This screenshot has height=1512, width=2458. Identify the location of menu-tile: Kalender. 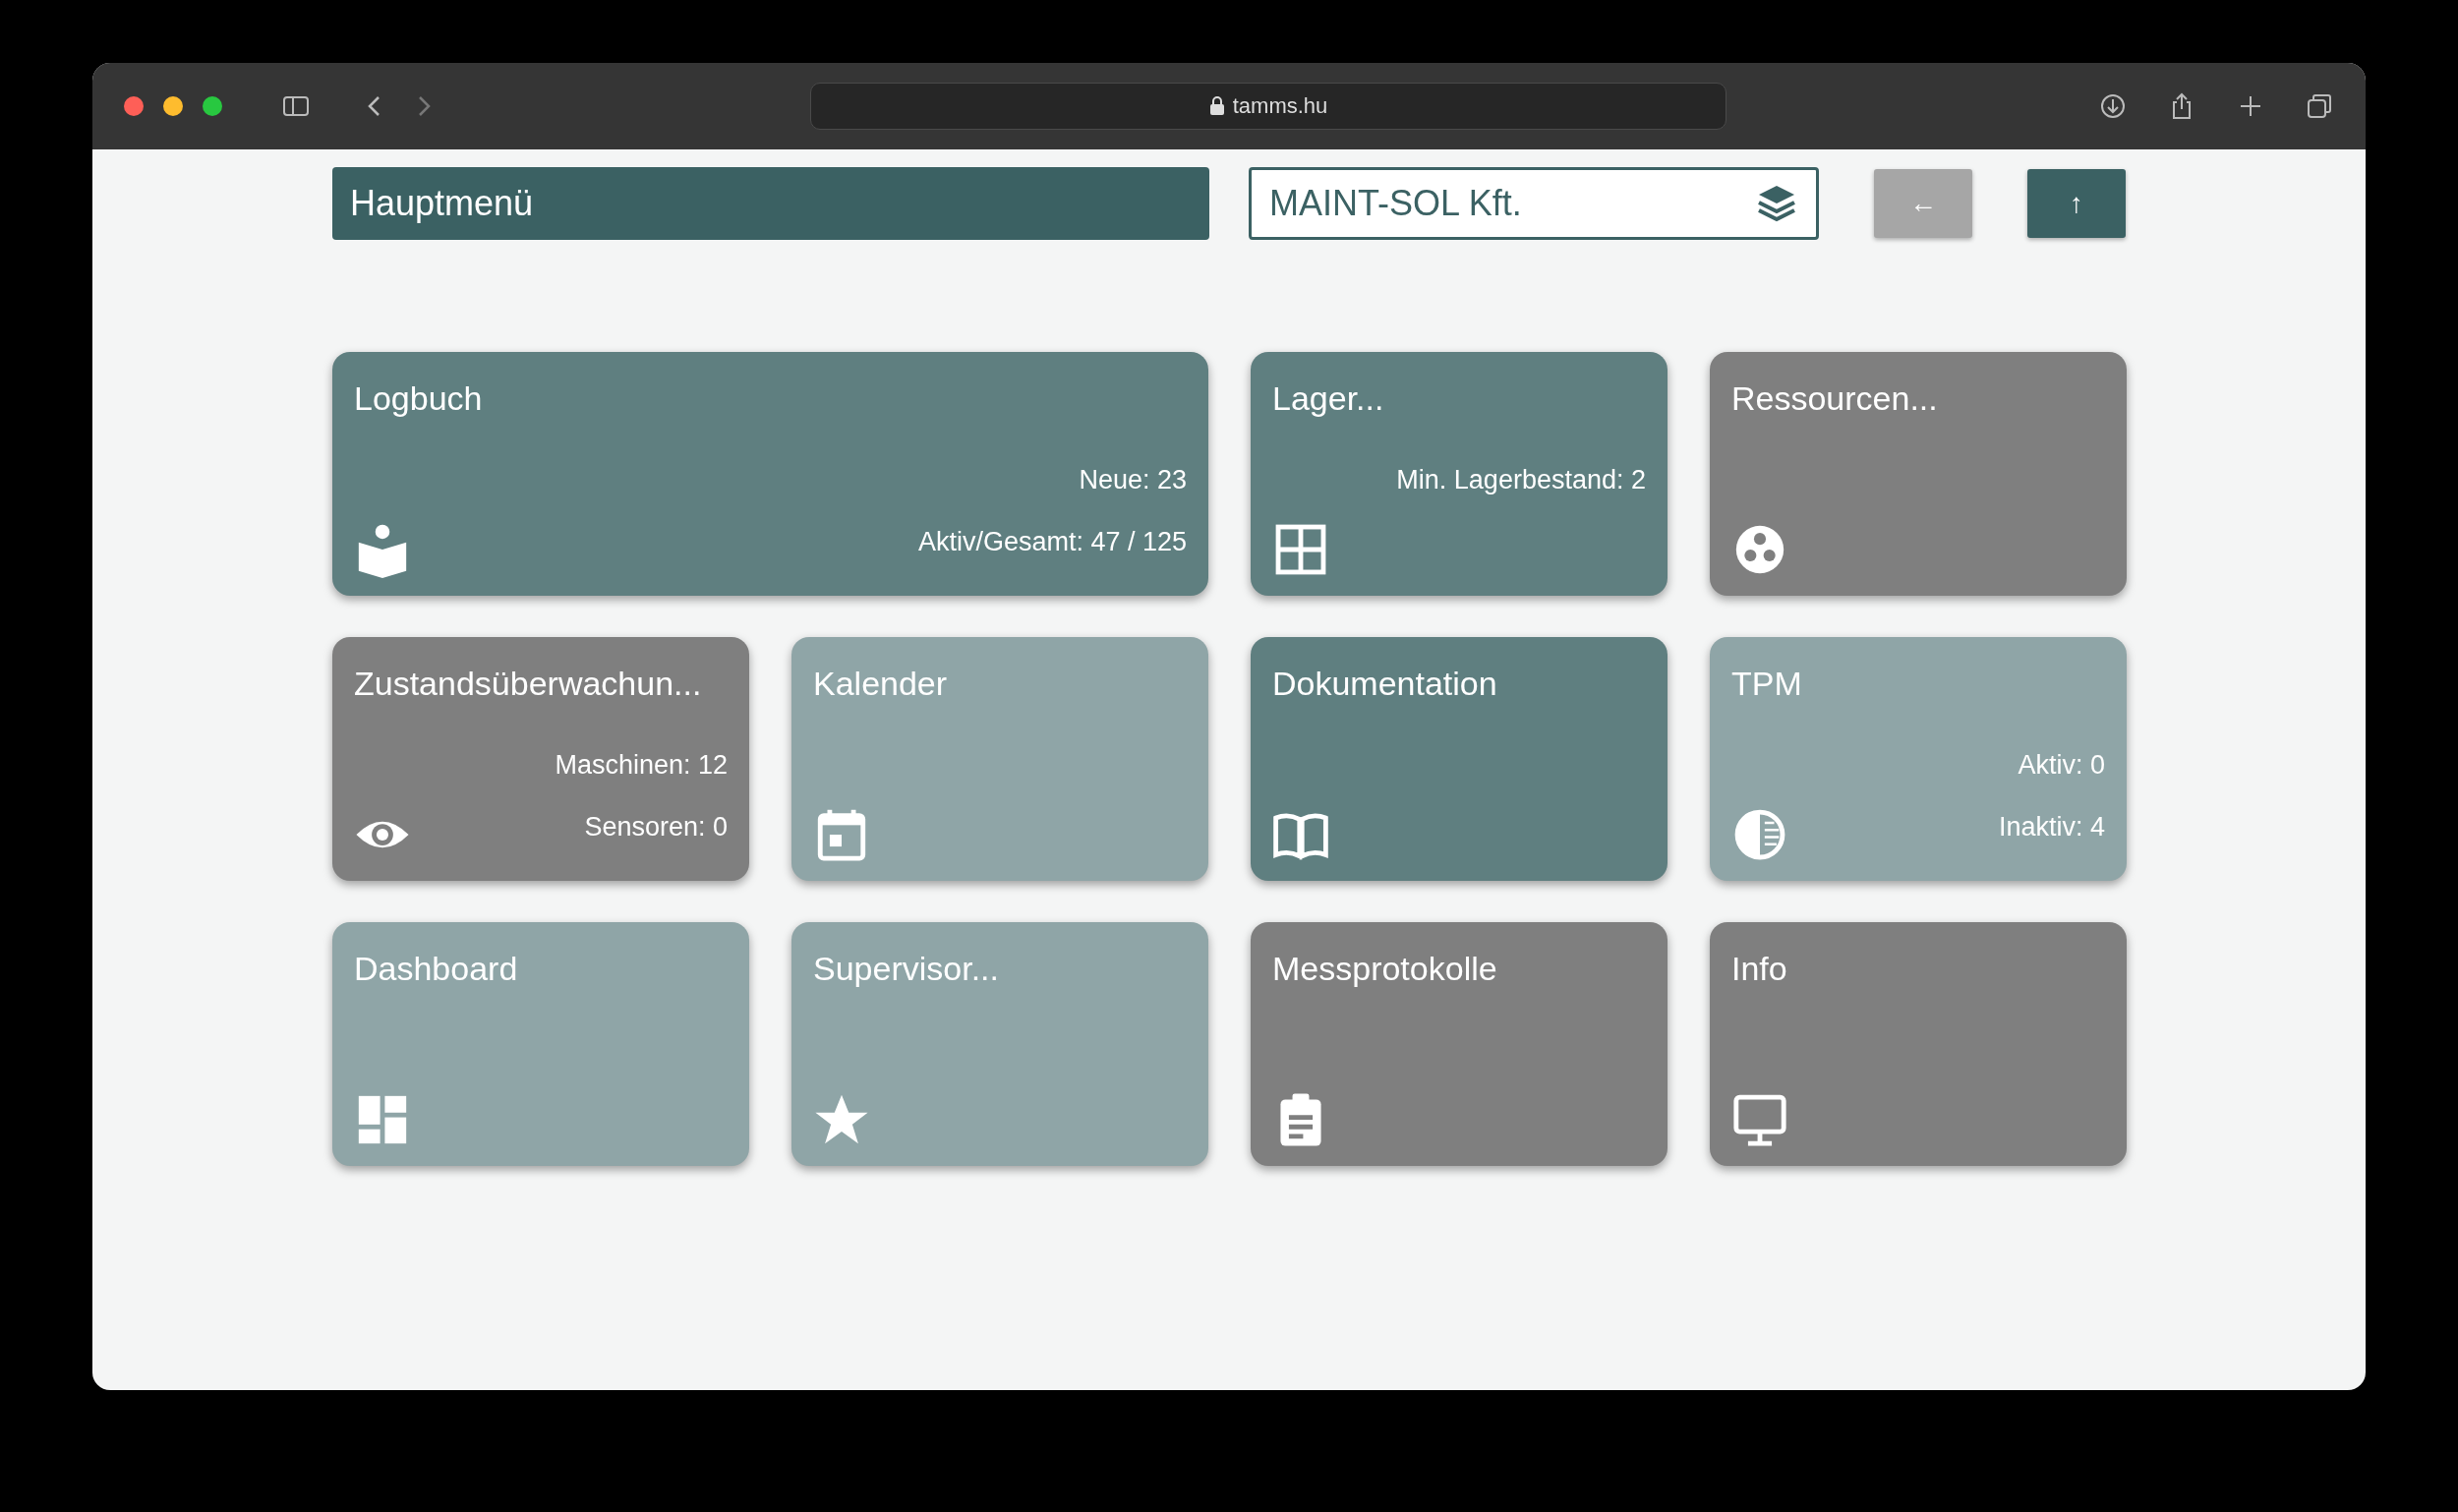
(999, 759).